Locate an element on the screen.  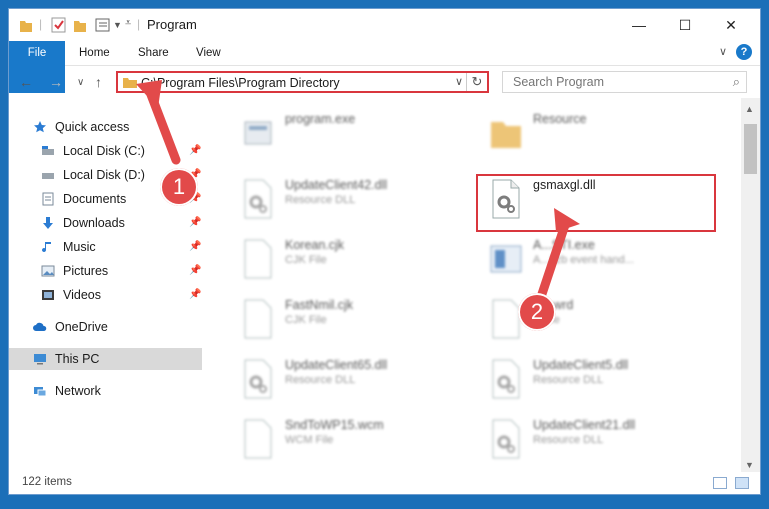
step-2-badge: 2 is located at coordinates (537, 312).